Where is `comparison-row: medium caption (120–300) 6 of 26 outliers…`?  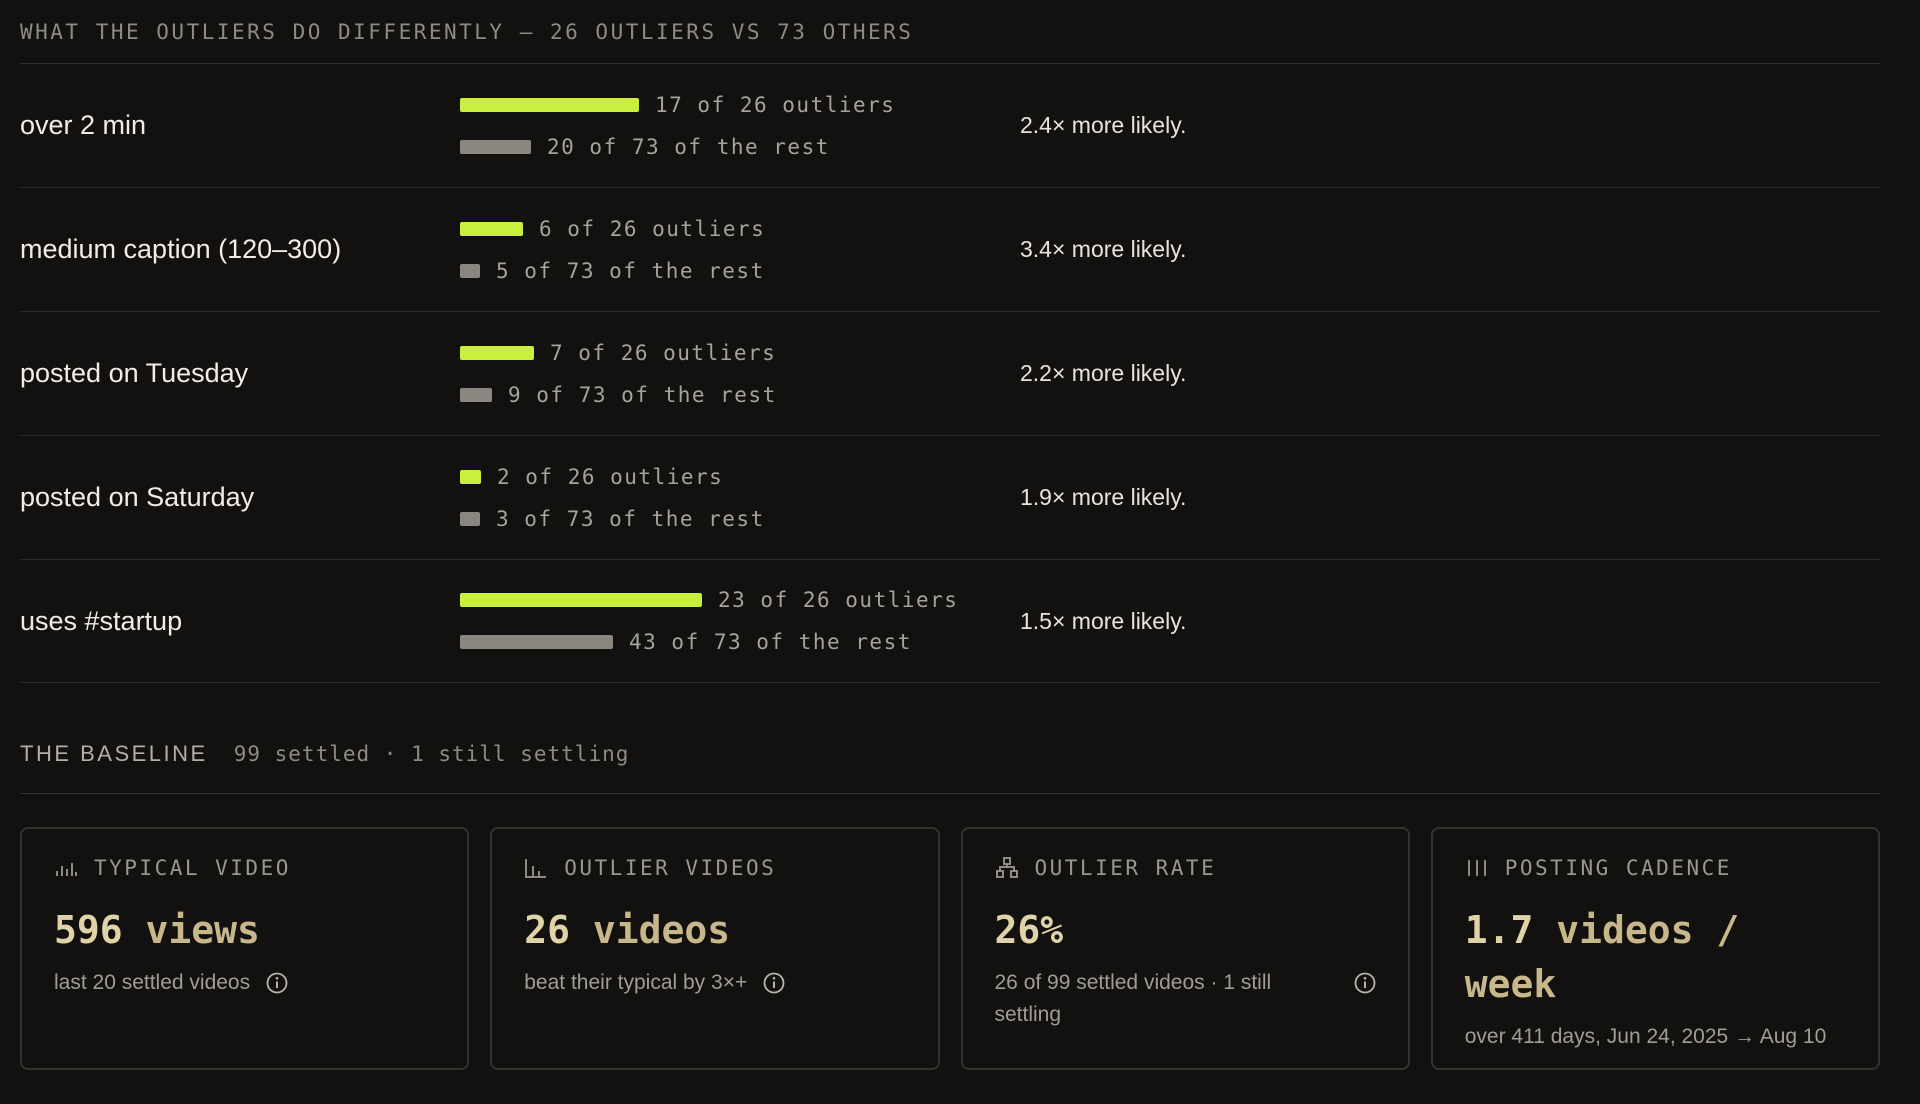
comparison-row: medium caption (120–300) 6 of 26 outliers… is located at coordinates (950, 250).